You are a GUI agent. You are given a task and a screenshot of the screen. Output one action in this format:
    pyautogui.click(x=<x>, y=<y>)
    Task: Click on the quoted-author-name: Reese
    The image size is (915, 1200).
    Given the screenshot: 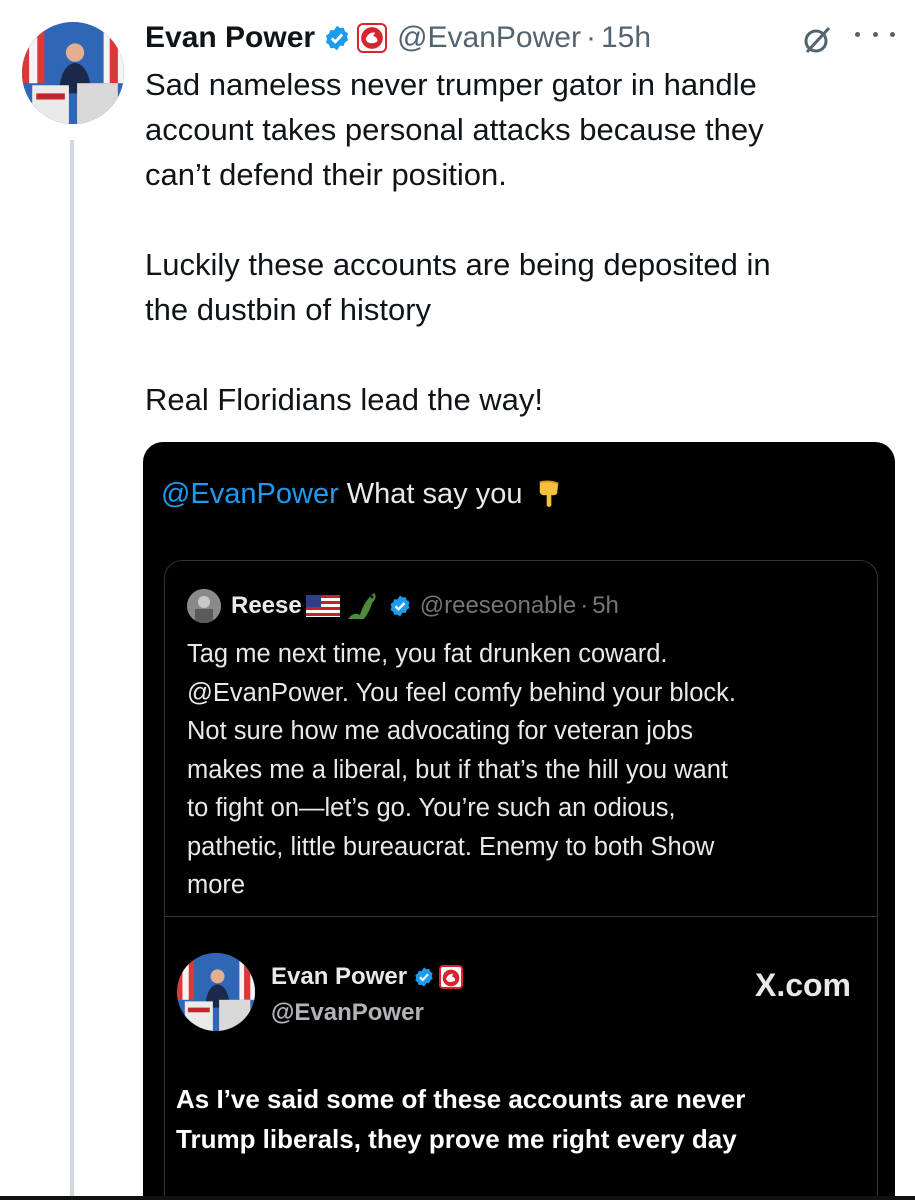 What is the action you would take?
    pyautogui.click(x=266, y=606)
    